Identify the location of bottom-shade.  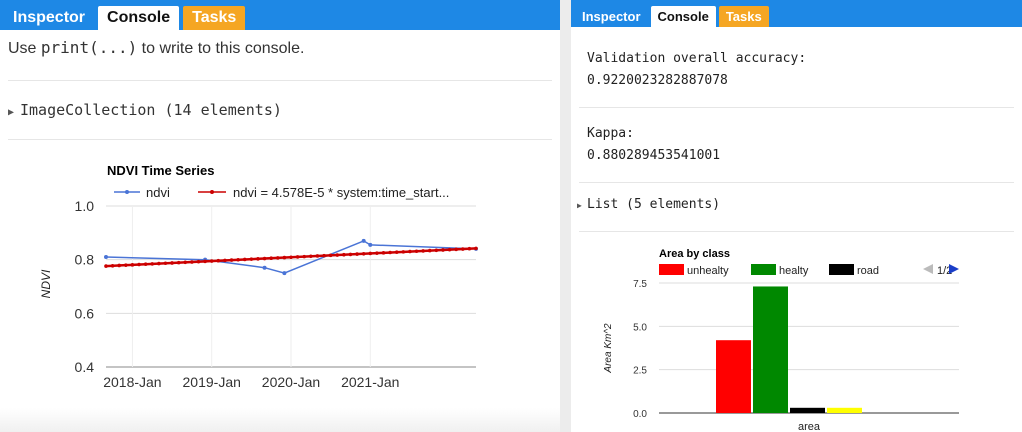
(280, 420).